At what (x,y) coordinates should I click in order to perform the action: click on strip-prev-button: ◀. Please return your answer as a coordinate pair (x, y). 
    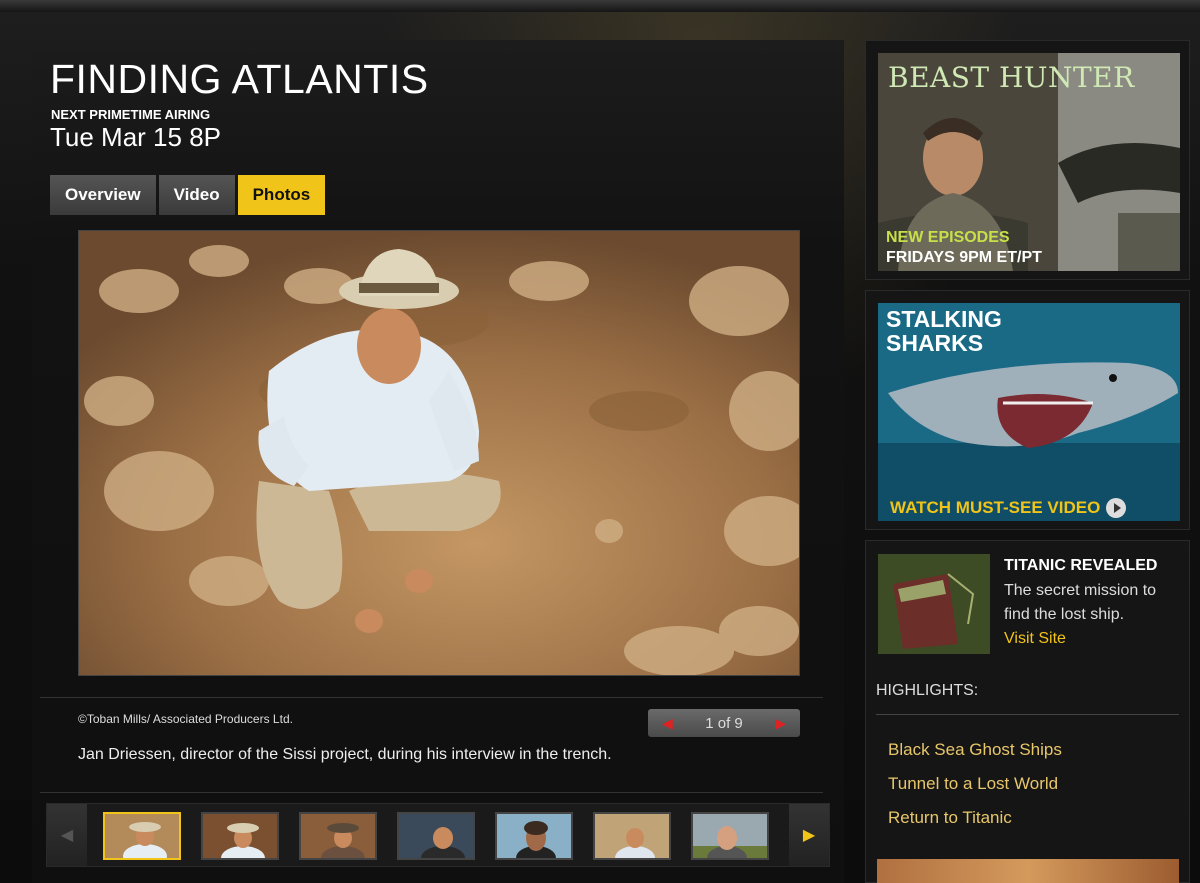
    Looking at the image, I should click on (67, 835).